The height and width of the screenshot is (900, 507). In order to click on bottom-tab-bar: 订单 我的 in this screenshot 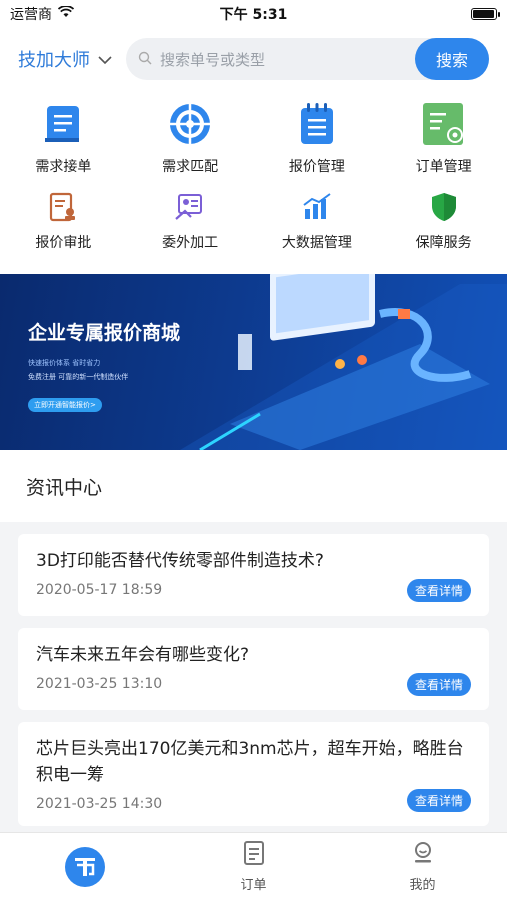, I will do `click(253, 866)`.